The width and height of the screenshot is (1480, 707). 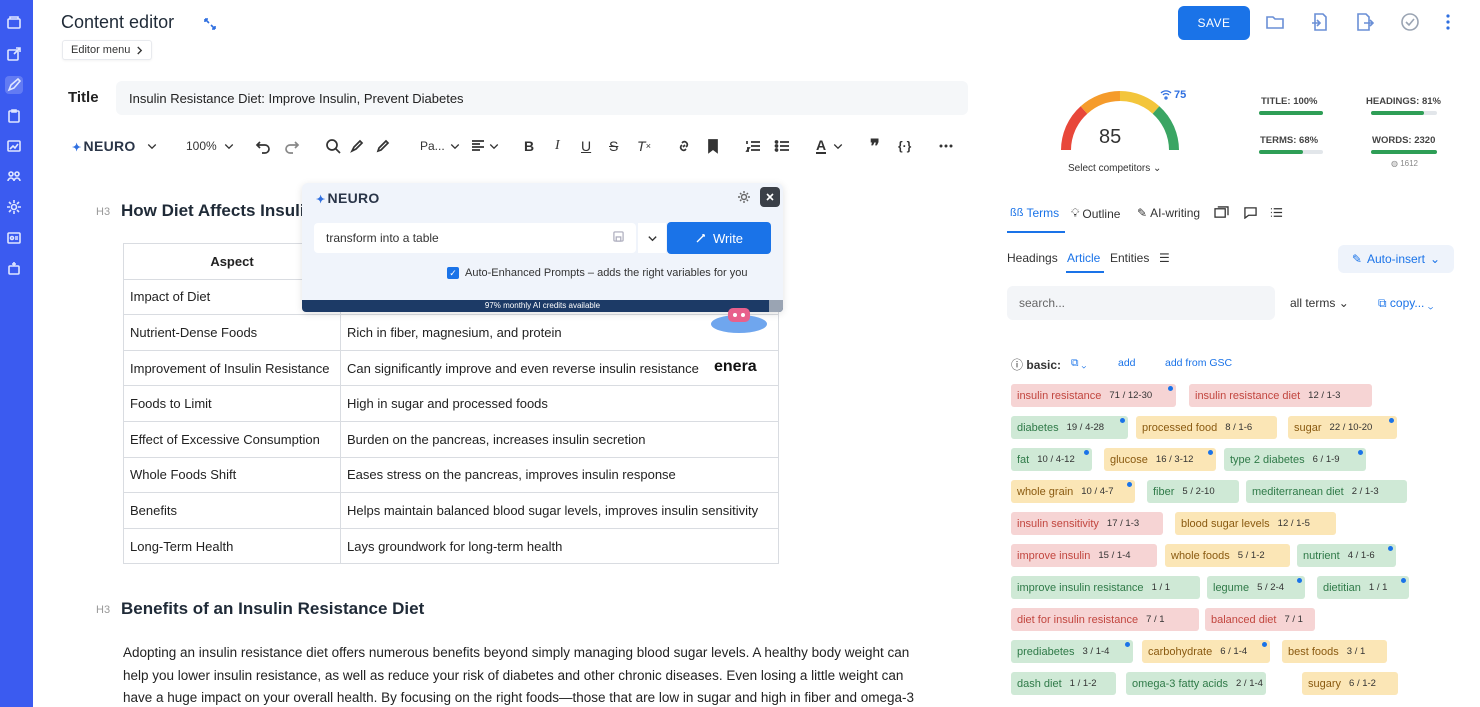 I want to click on tab-terms: ßß Terms, so click(x=1034, y=213).